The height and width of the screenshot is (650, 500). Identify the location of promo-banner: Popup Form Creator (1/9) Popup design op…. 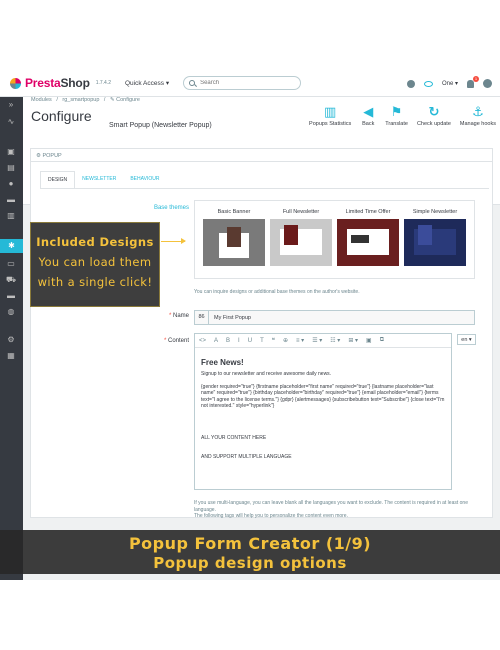
(250, 552).